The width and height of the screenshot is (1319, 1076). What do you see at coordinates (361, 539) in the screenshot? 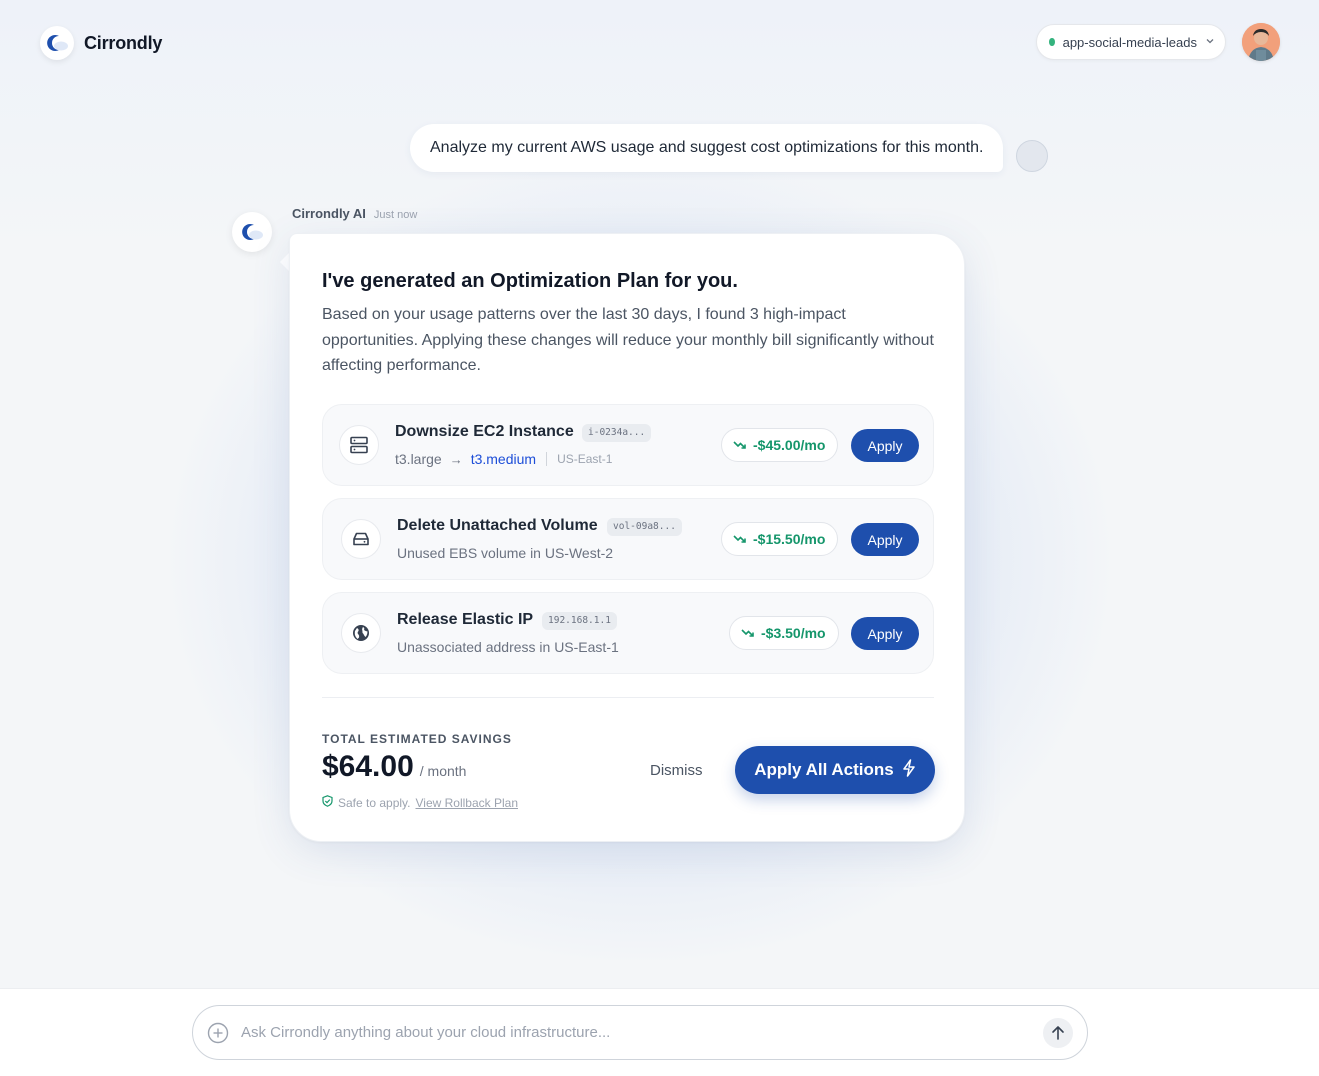
I see `hard-drive-icon` at bounding box center [361, 539].